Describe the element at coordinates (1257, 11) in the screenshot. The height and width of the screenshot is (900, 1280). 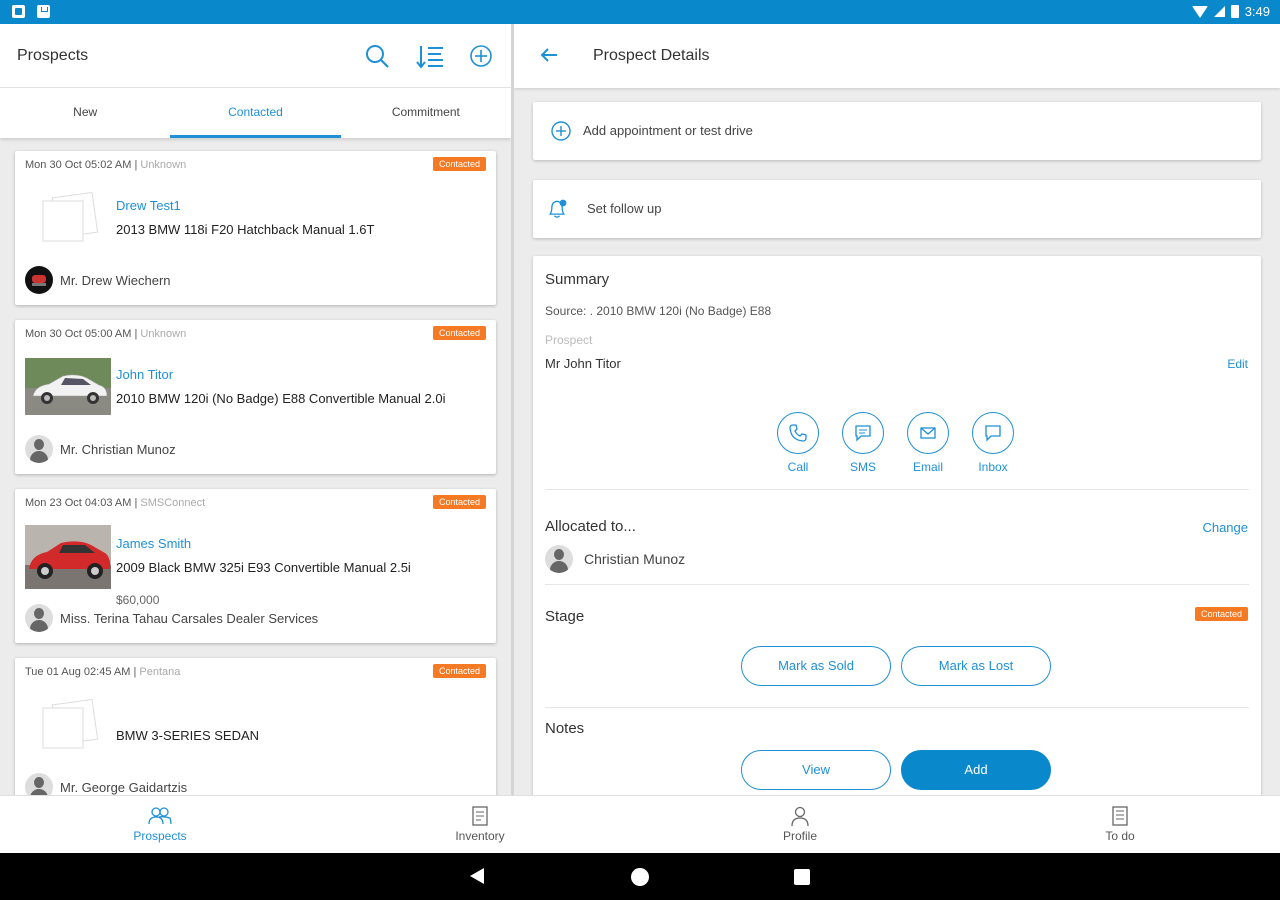
I see `clock: 3:49` at that location.